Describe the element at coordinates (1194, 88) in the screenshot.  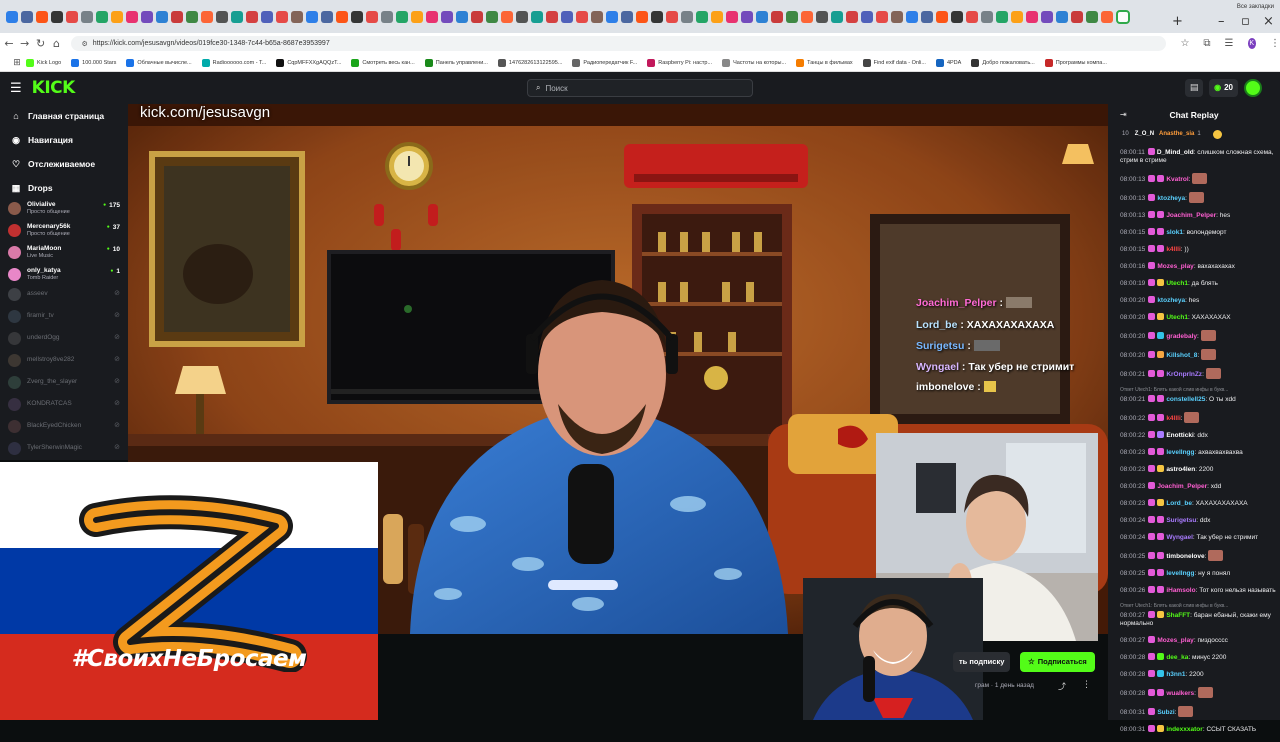
I see `layout-icon: ▤` at that location.